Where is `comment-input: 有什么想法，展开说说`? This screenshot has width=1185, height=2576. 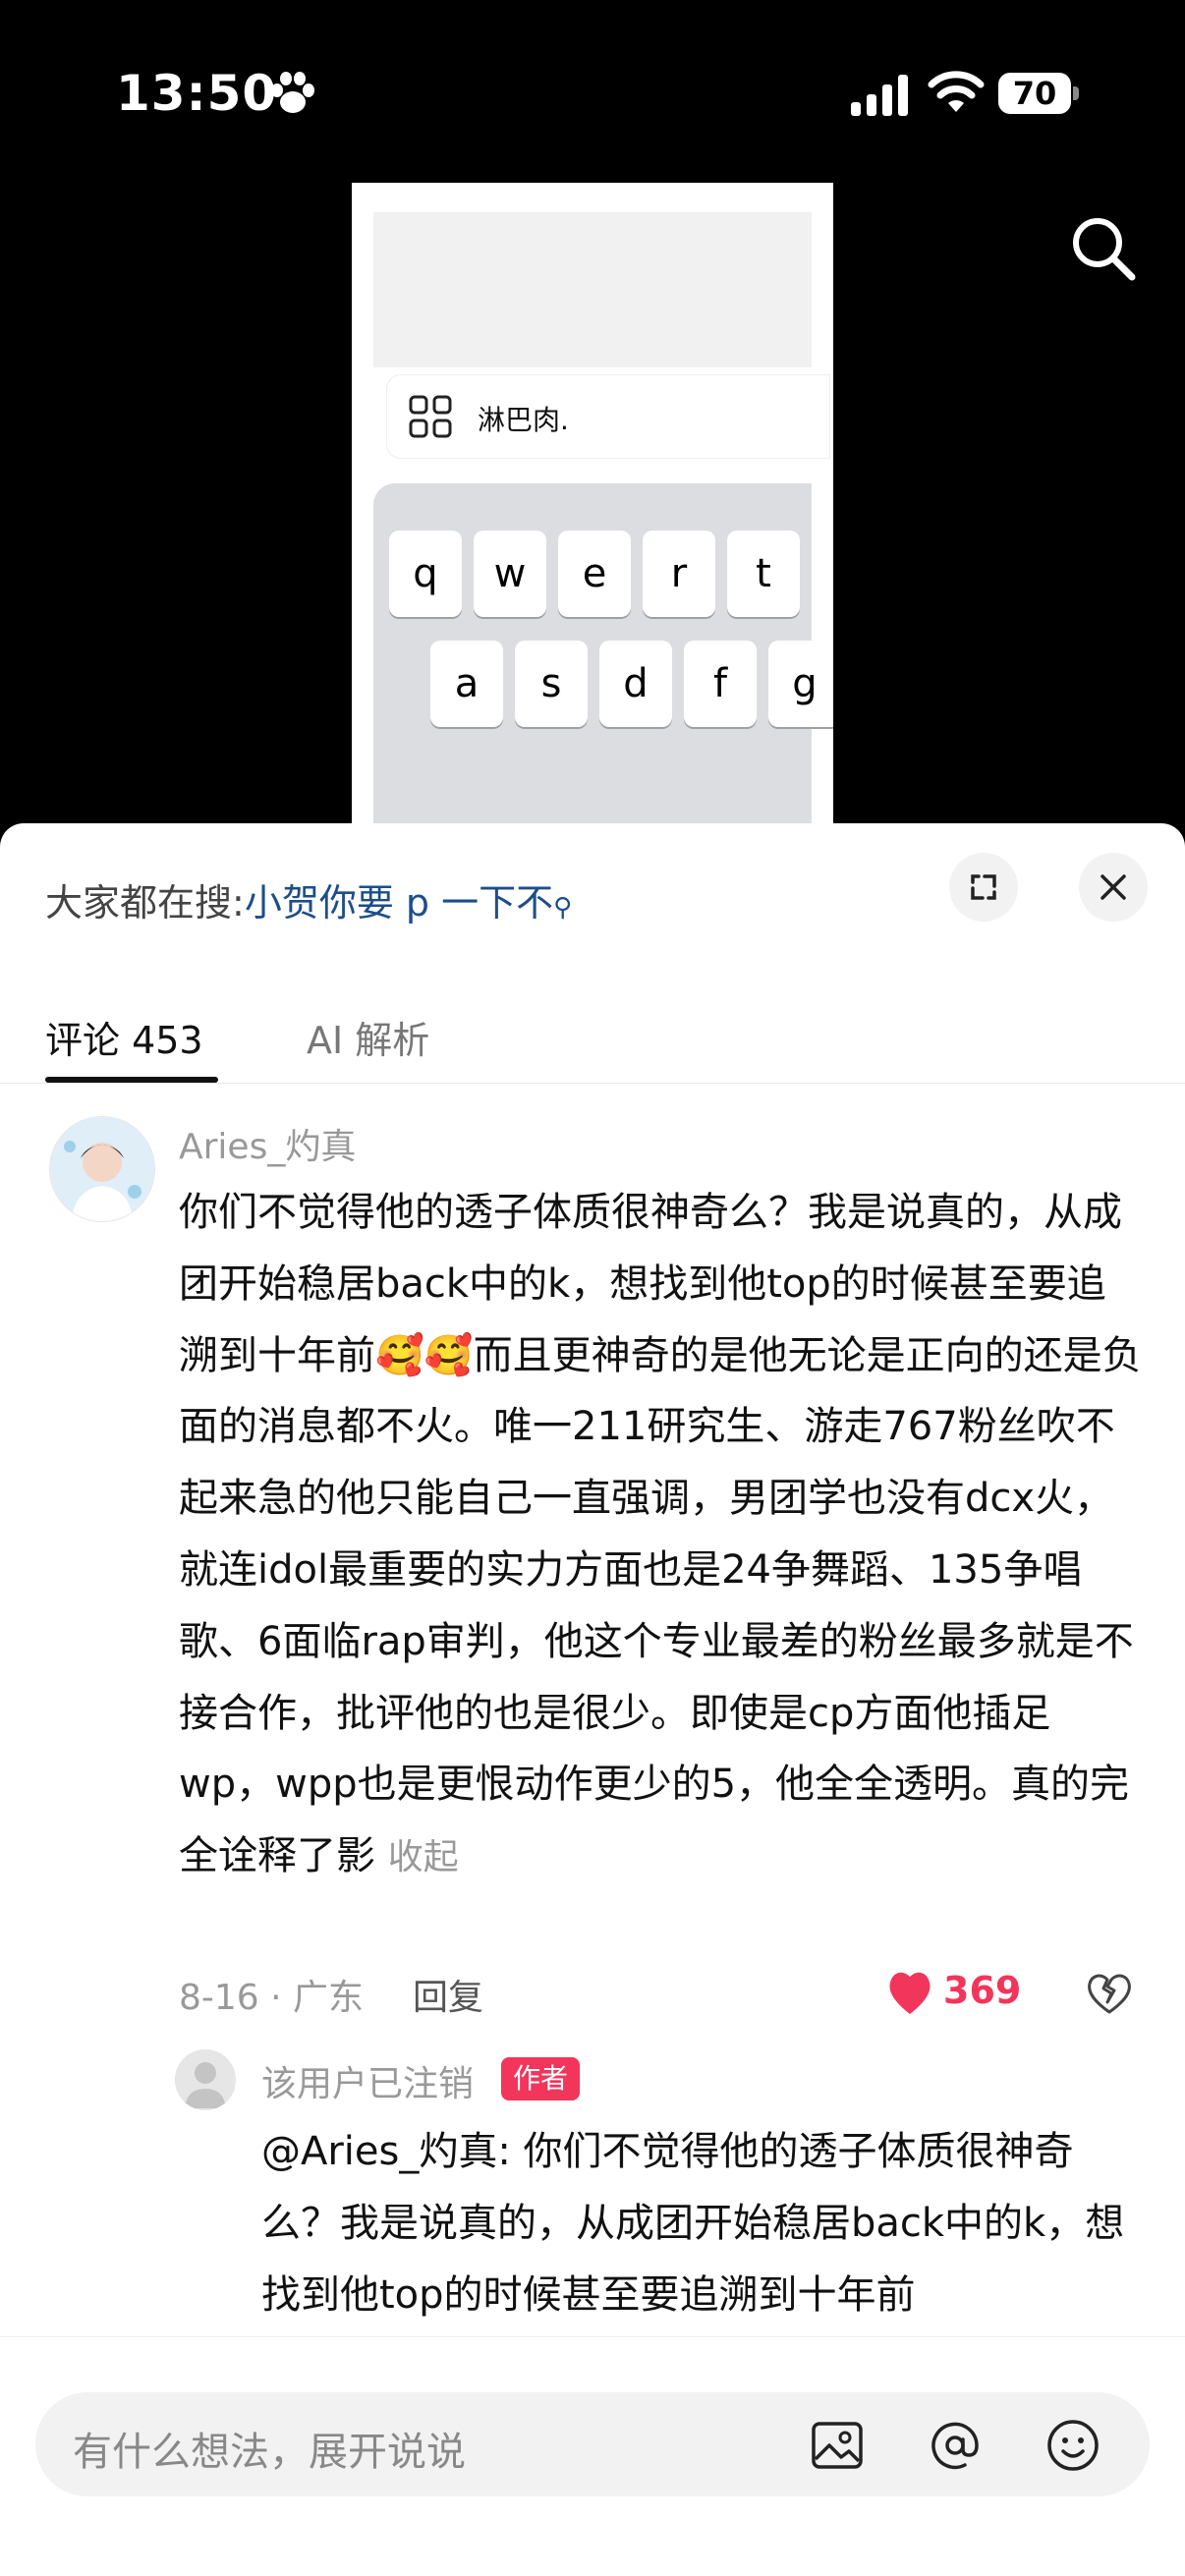 comment-input: 有什么想法，展开说说 is located at coordinates (592, 2444).